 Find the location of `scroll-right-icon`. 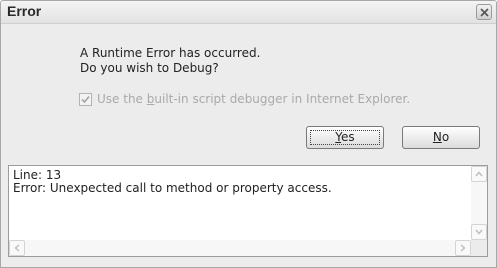

scroll-right-icon is located at coordinates (463, 248).